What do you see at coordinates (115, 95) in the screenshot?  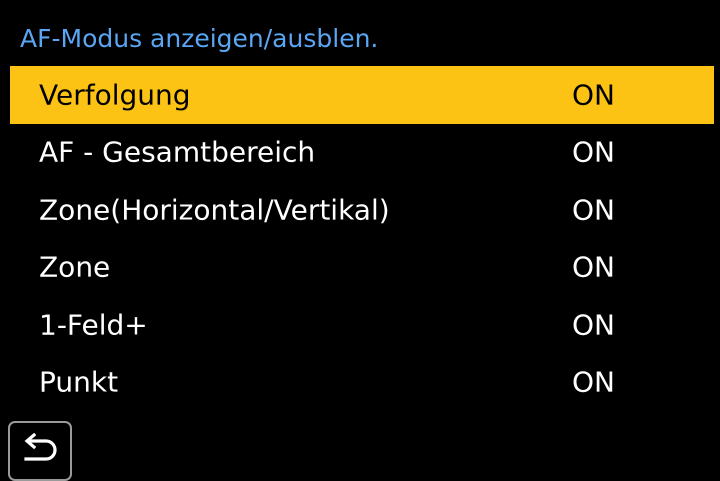 I see `menu-item-label: Verfolgung` at bounding box center [115, 95].